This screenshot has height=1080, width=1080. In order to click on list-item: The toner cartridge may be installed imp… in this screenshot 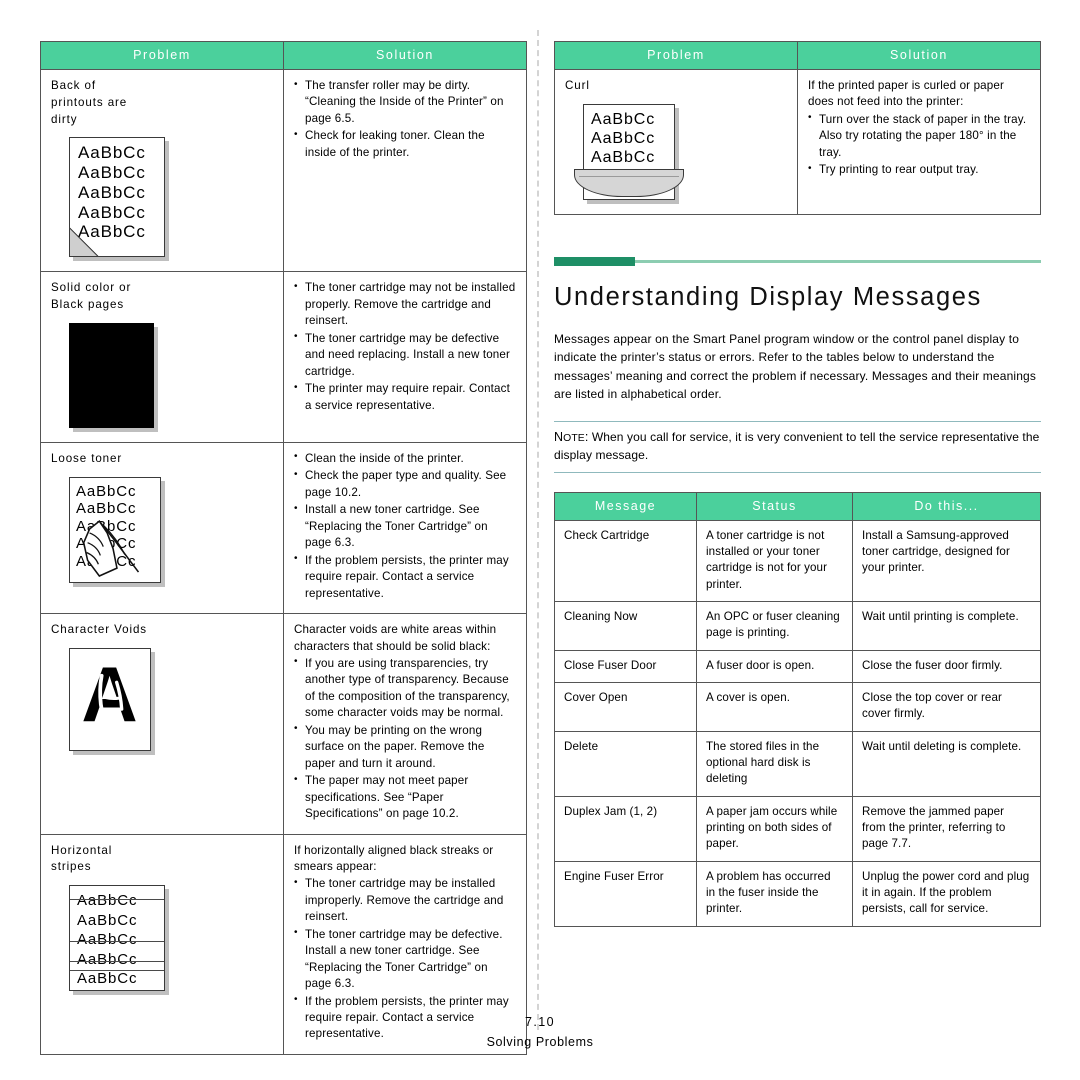, I will do `click(405, 900)`.